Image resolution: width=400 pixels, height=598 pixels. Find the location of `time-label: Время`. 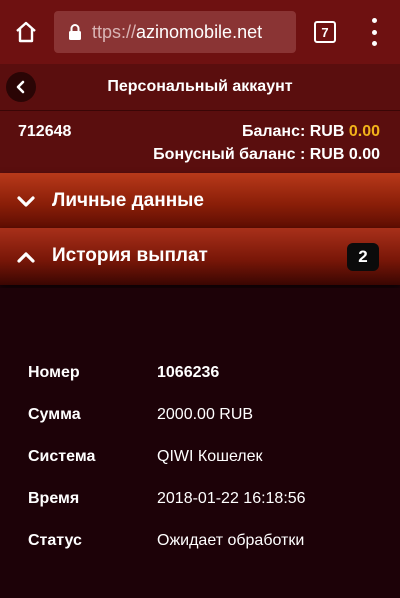

time-label: Время is located at coordinates (54, 498).